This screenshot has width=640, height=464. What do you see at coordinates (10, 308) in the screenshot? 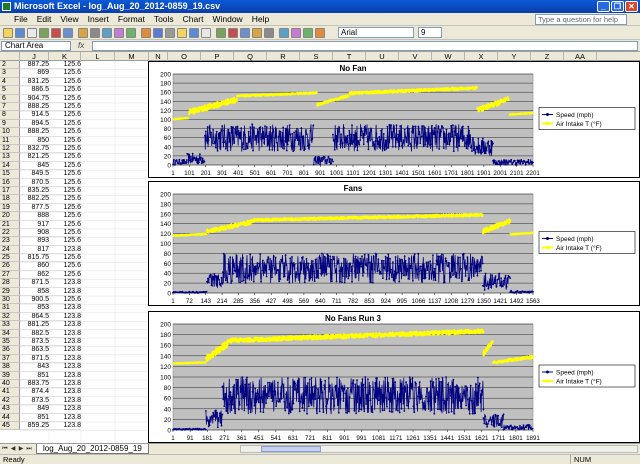
I see `row-header: 31` at bounding box center [10, 308].